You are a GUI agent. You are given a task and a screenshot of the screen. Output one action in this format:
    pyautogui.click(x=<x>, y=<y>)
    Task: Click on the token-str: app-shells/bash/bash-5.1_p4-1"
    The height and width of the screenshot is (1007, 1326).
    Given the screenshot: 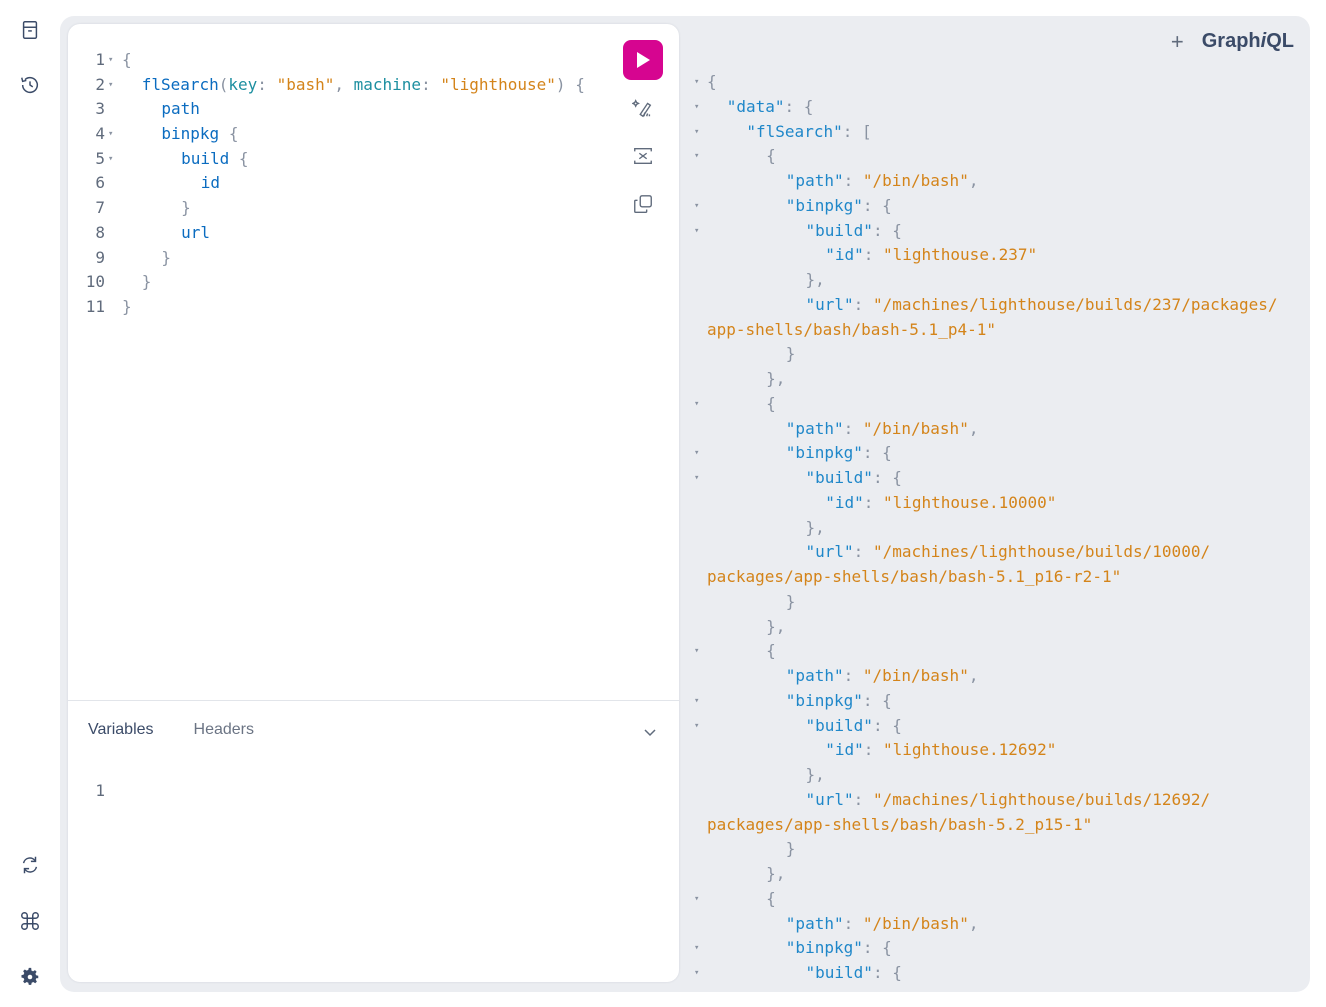 What is the action you would take?
    pyautogui.click(x=851, y=329)
    